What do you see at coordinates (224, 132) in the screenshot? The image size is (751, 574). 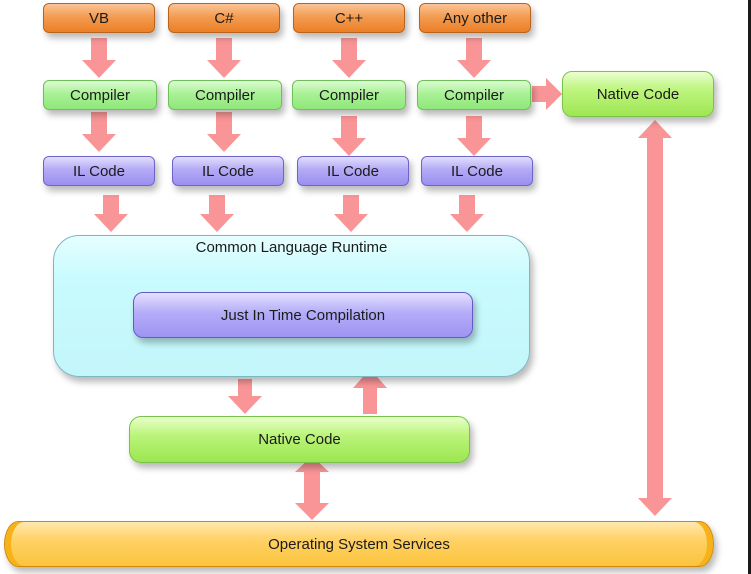 I see `arrow-compiler2-to-il` at bounding box center [224, 132].